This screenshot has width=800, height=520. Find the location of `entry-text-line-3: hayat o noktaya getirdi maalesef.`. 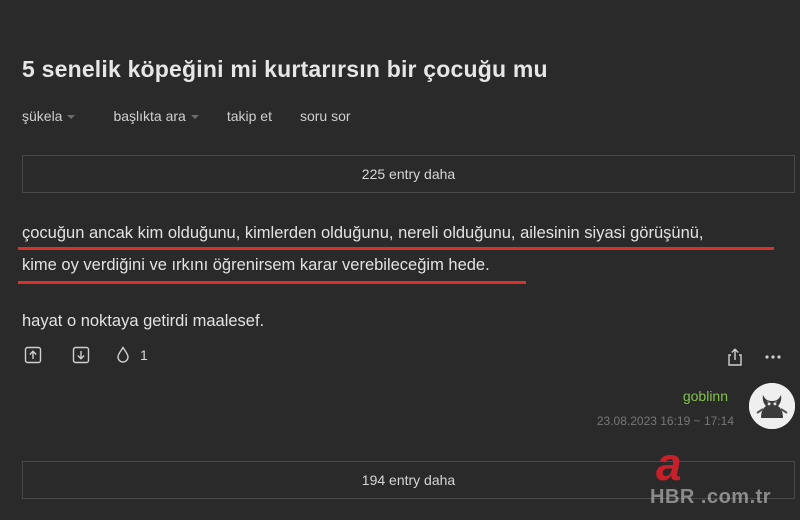

entry-text-line-3: hayat o noktaya getirdi maalesef. is located at coordinates (143, 321).